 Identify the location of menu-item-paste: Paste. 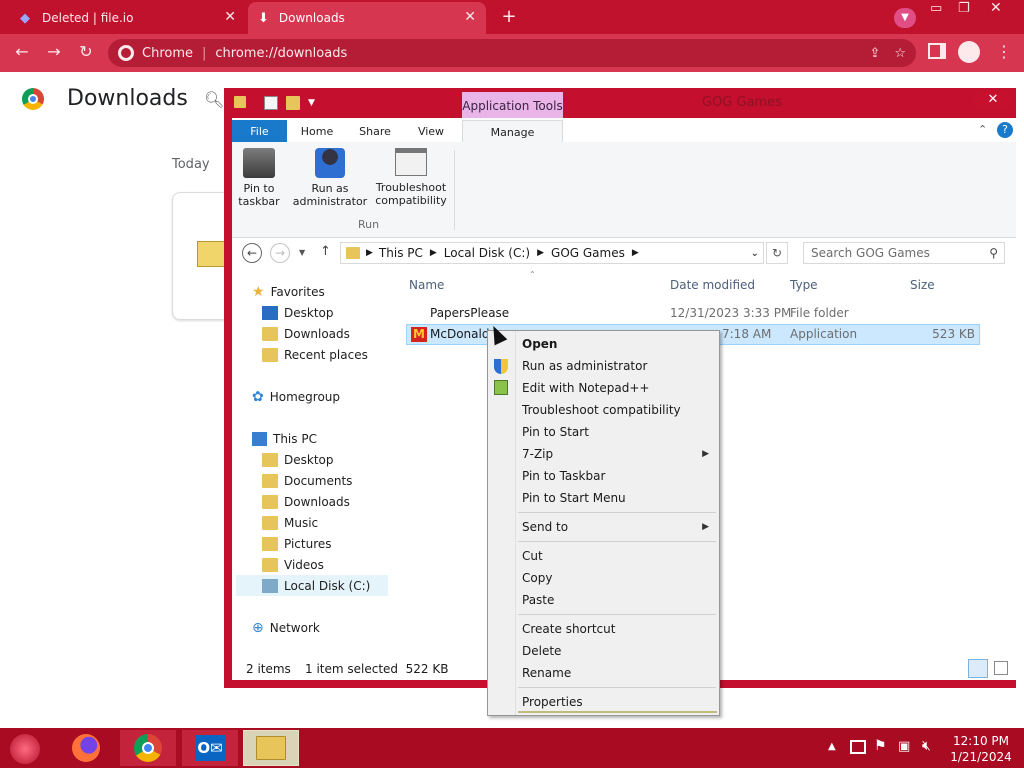
(538, 600).